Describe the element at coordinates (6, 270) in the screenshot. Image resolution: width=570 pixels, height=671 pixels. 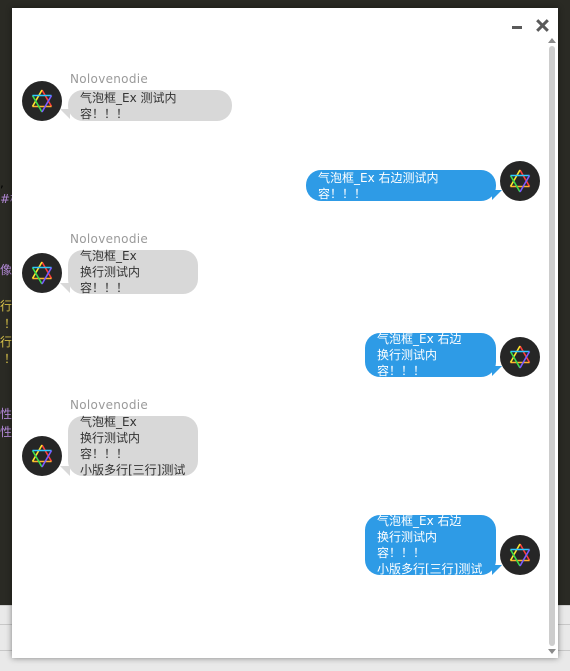
I see `bg-code-fragment: 像` at that location.